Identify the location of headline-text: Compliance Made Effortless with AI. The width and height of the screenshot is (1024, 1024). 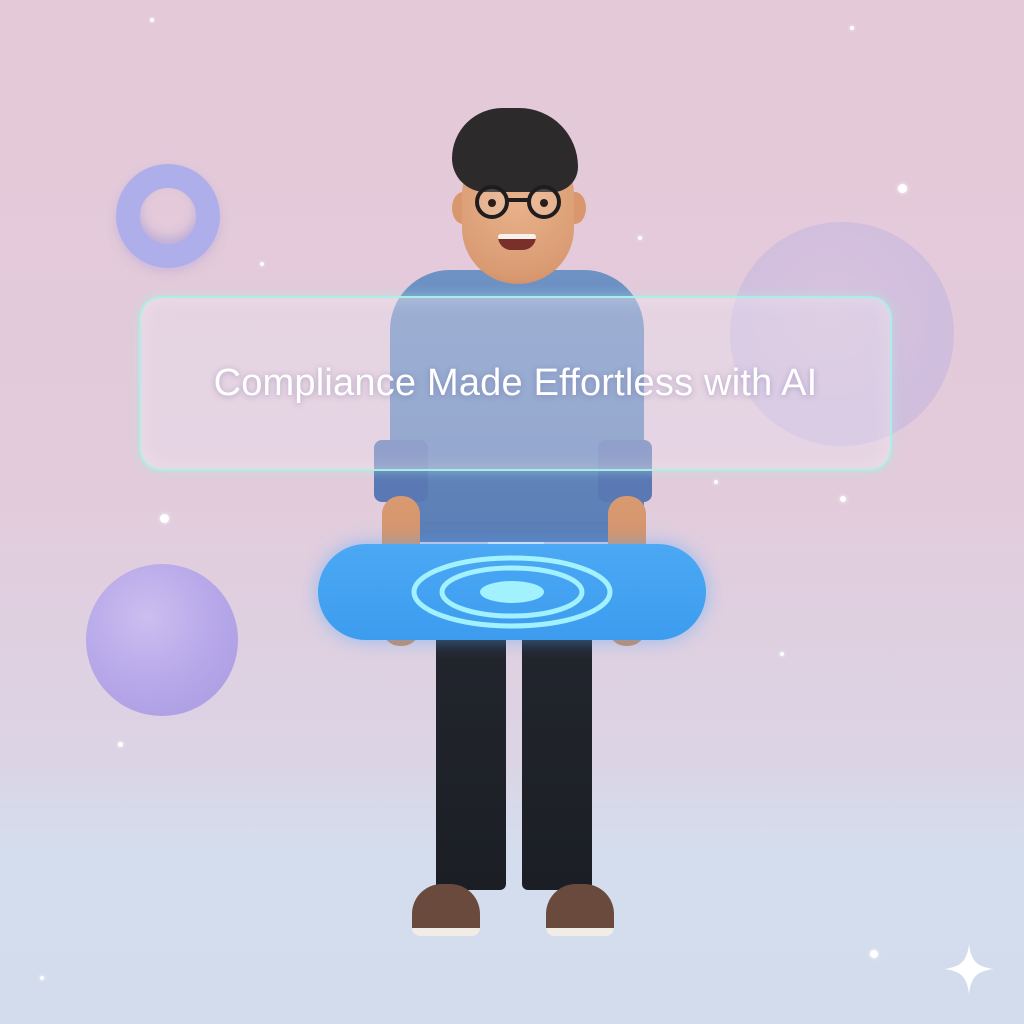
(515, 383).